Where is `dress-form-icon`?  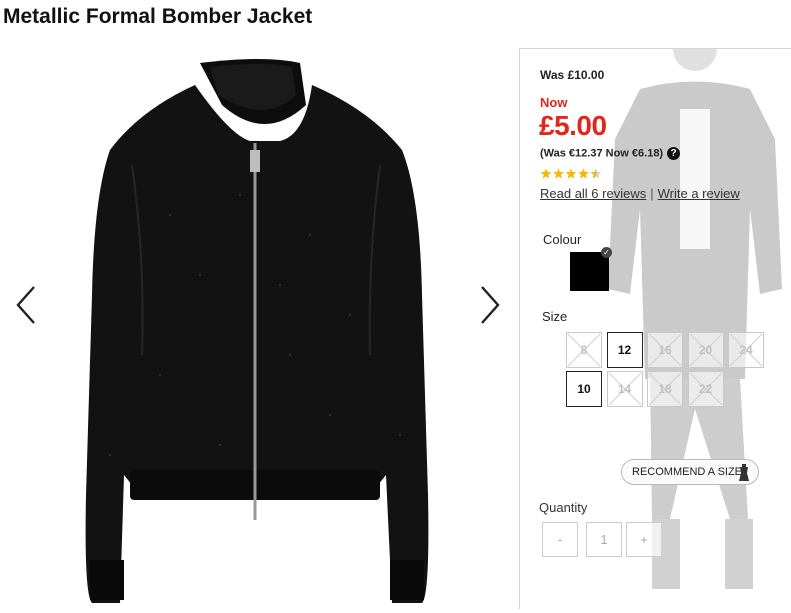
dress-form-icon is located at coordinates (744, 477).